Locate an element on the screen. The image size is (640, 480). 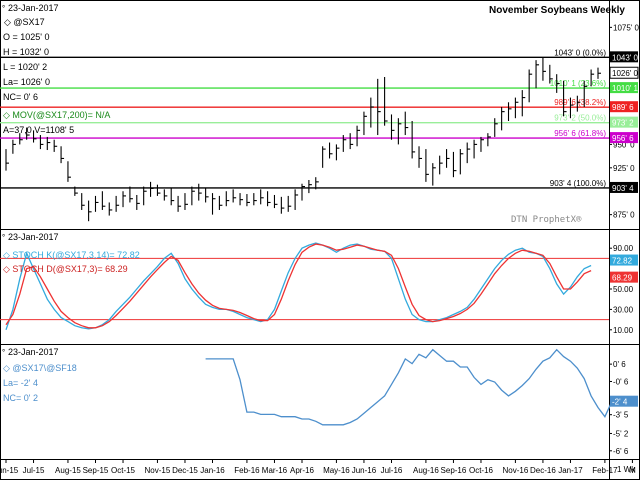
x-tick-label-19: Jan-17 is located at coordinates (570, 470).